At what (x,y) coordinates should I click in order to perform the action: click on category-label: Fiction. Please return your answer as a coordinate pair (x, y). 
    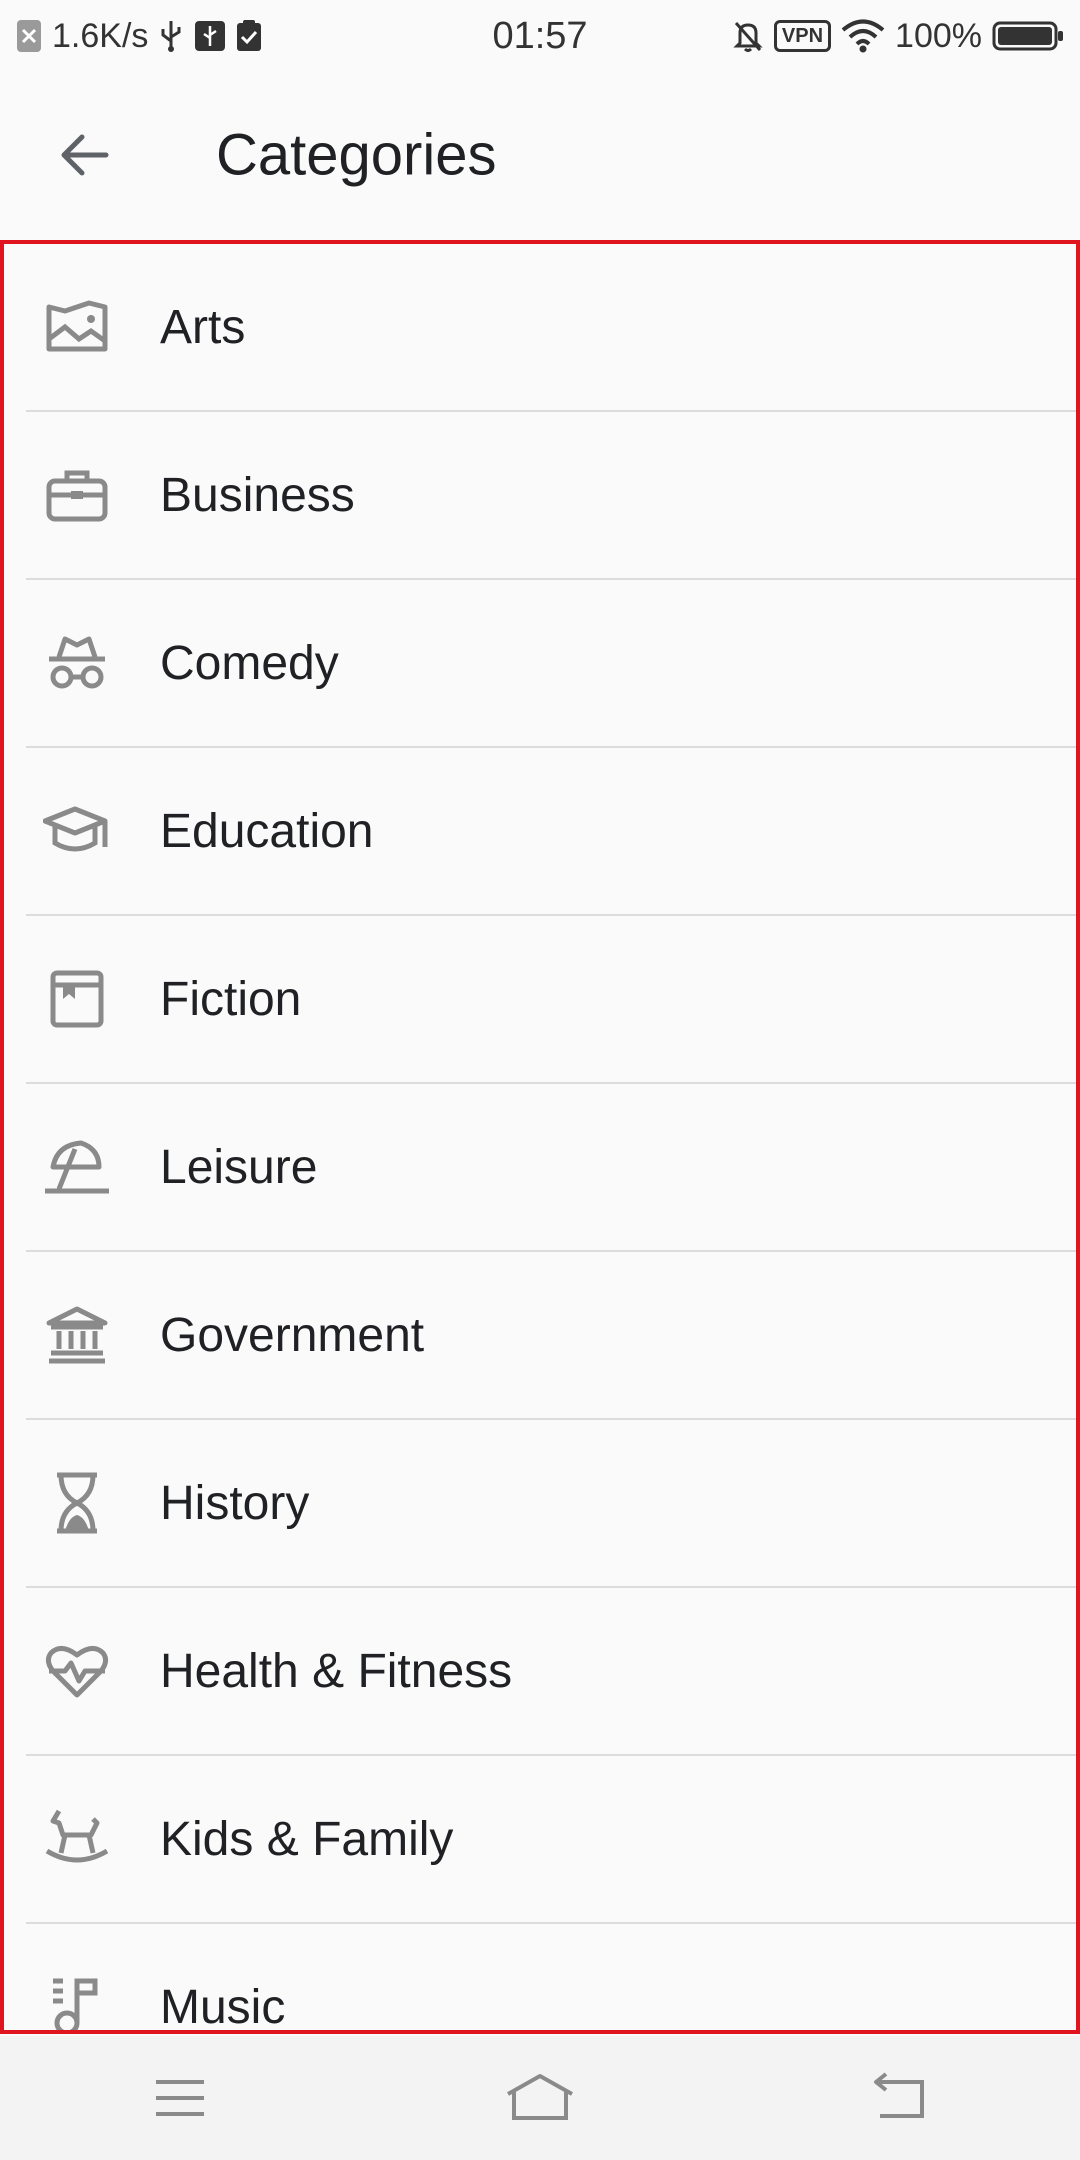
    Looking at the image, I should click on (231, 999).